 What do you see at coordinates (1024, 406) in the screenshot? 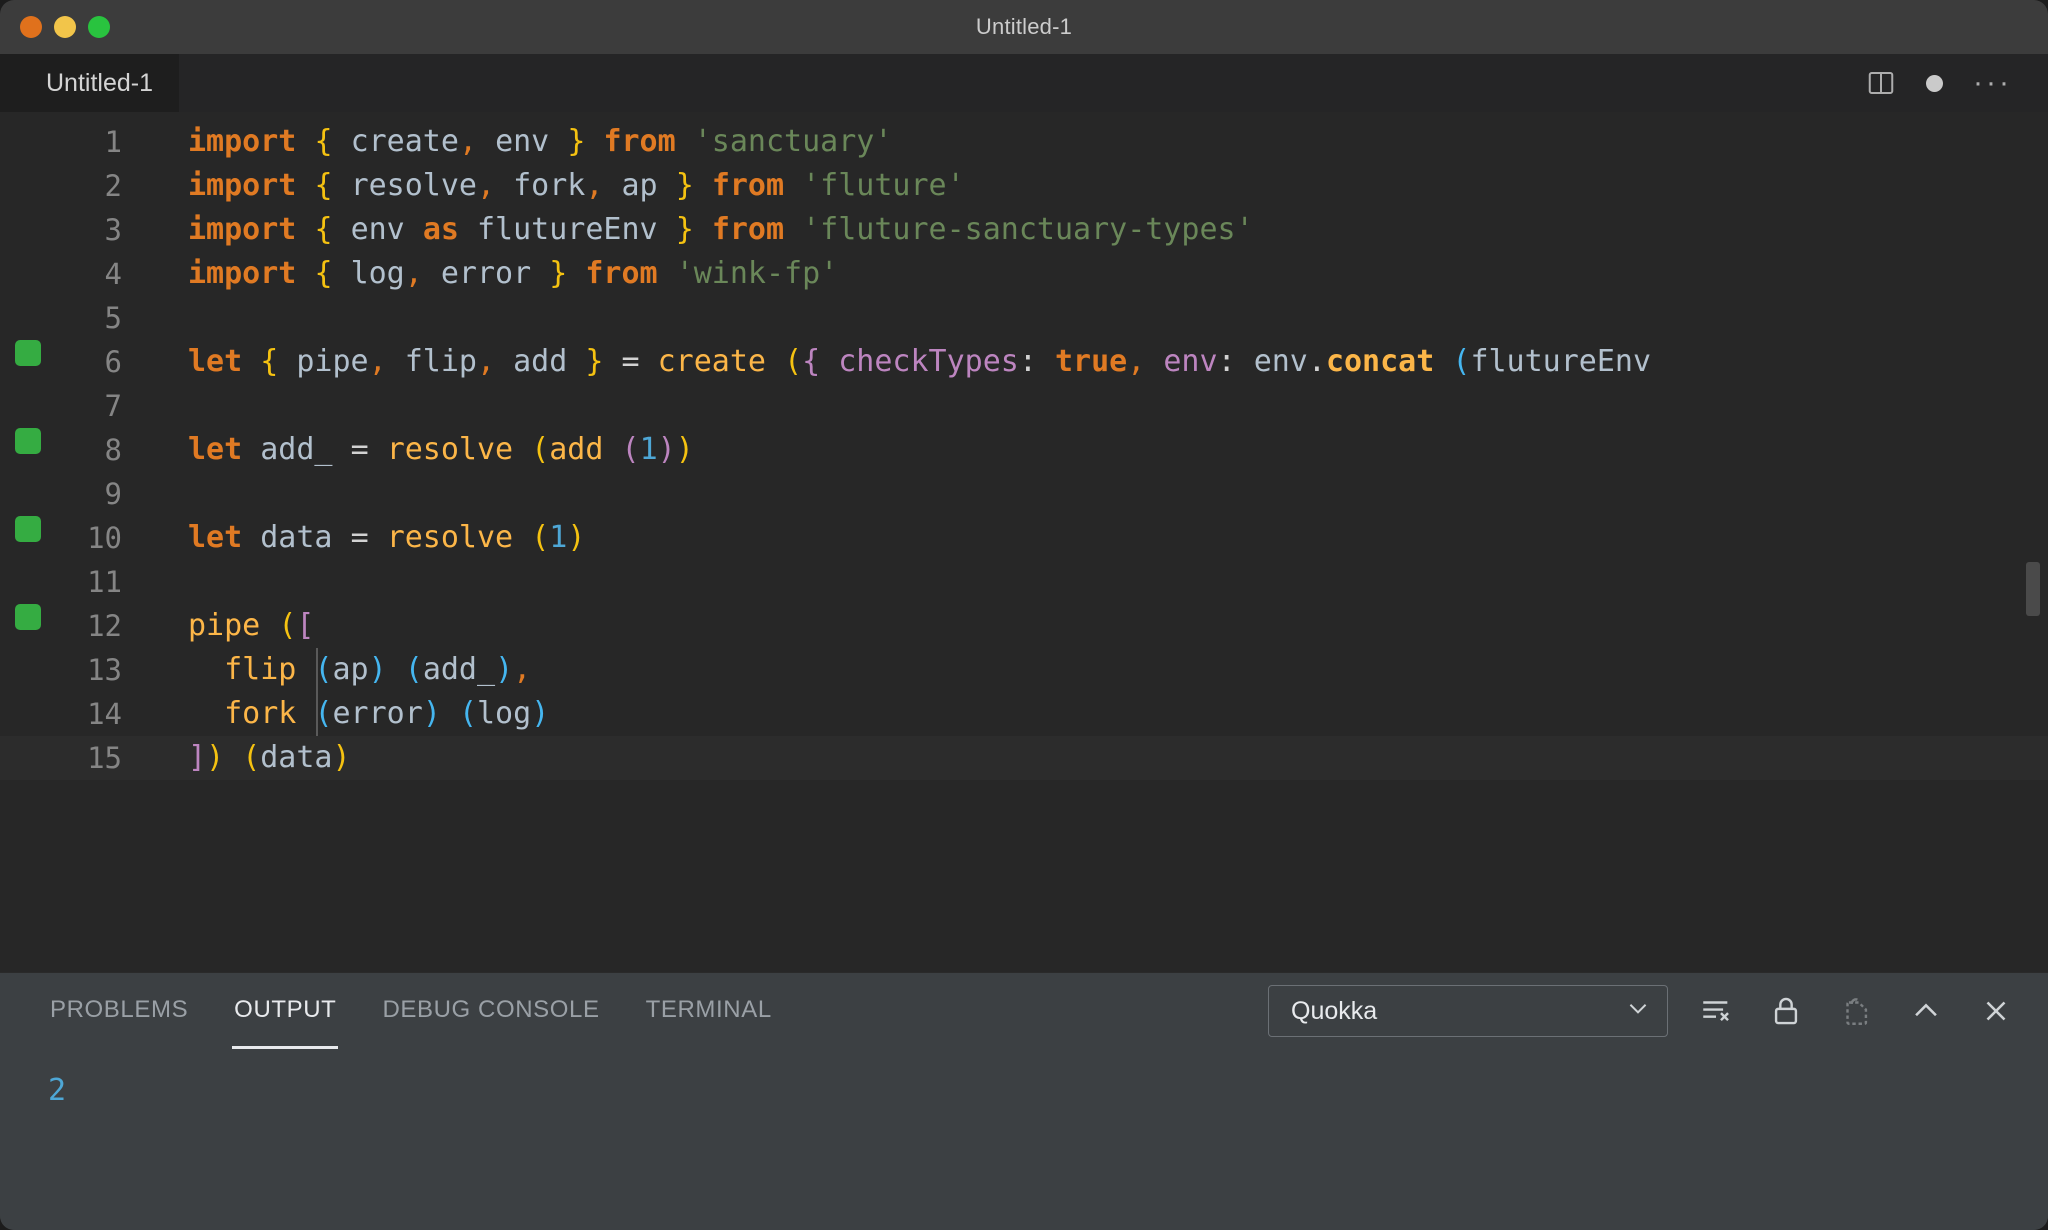
I see `code-line: 7` at bounding box center [1024, 406].